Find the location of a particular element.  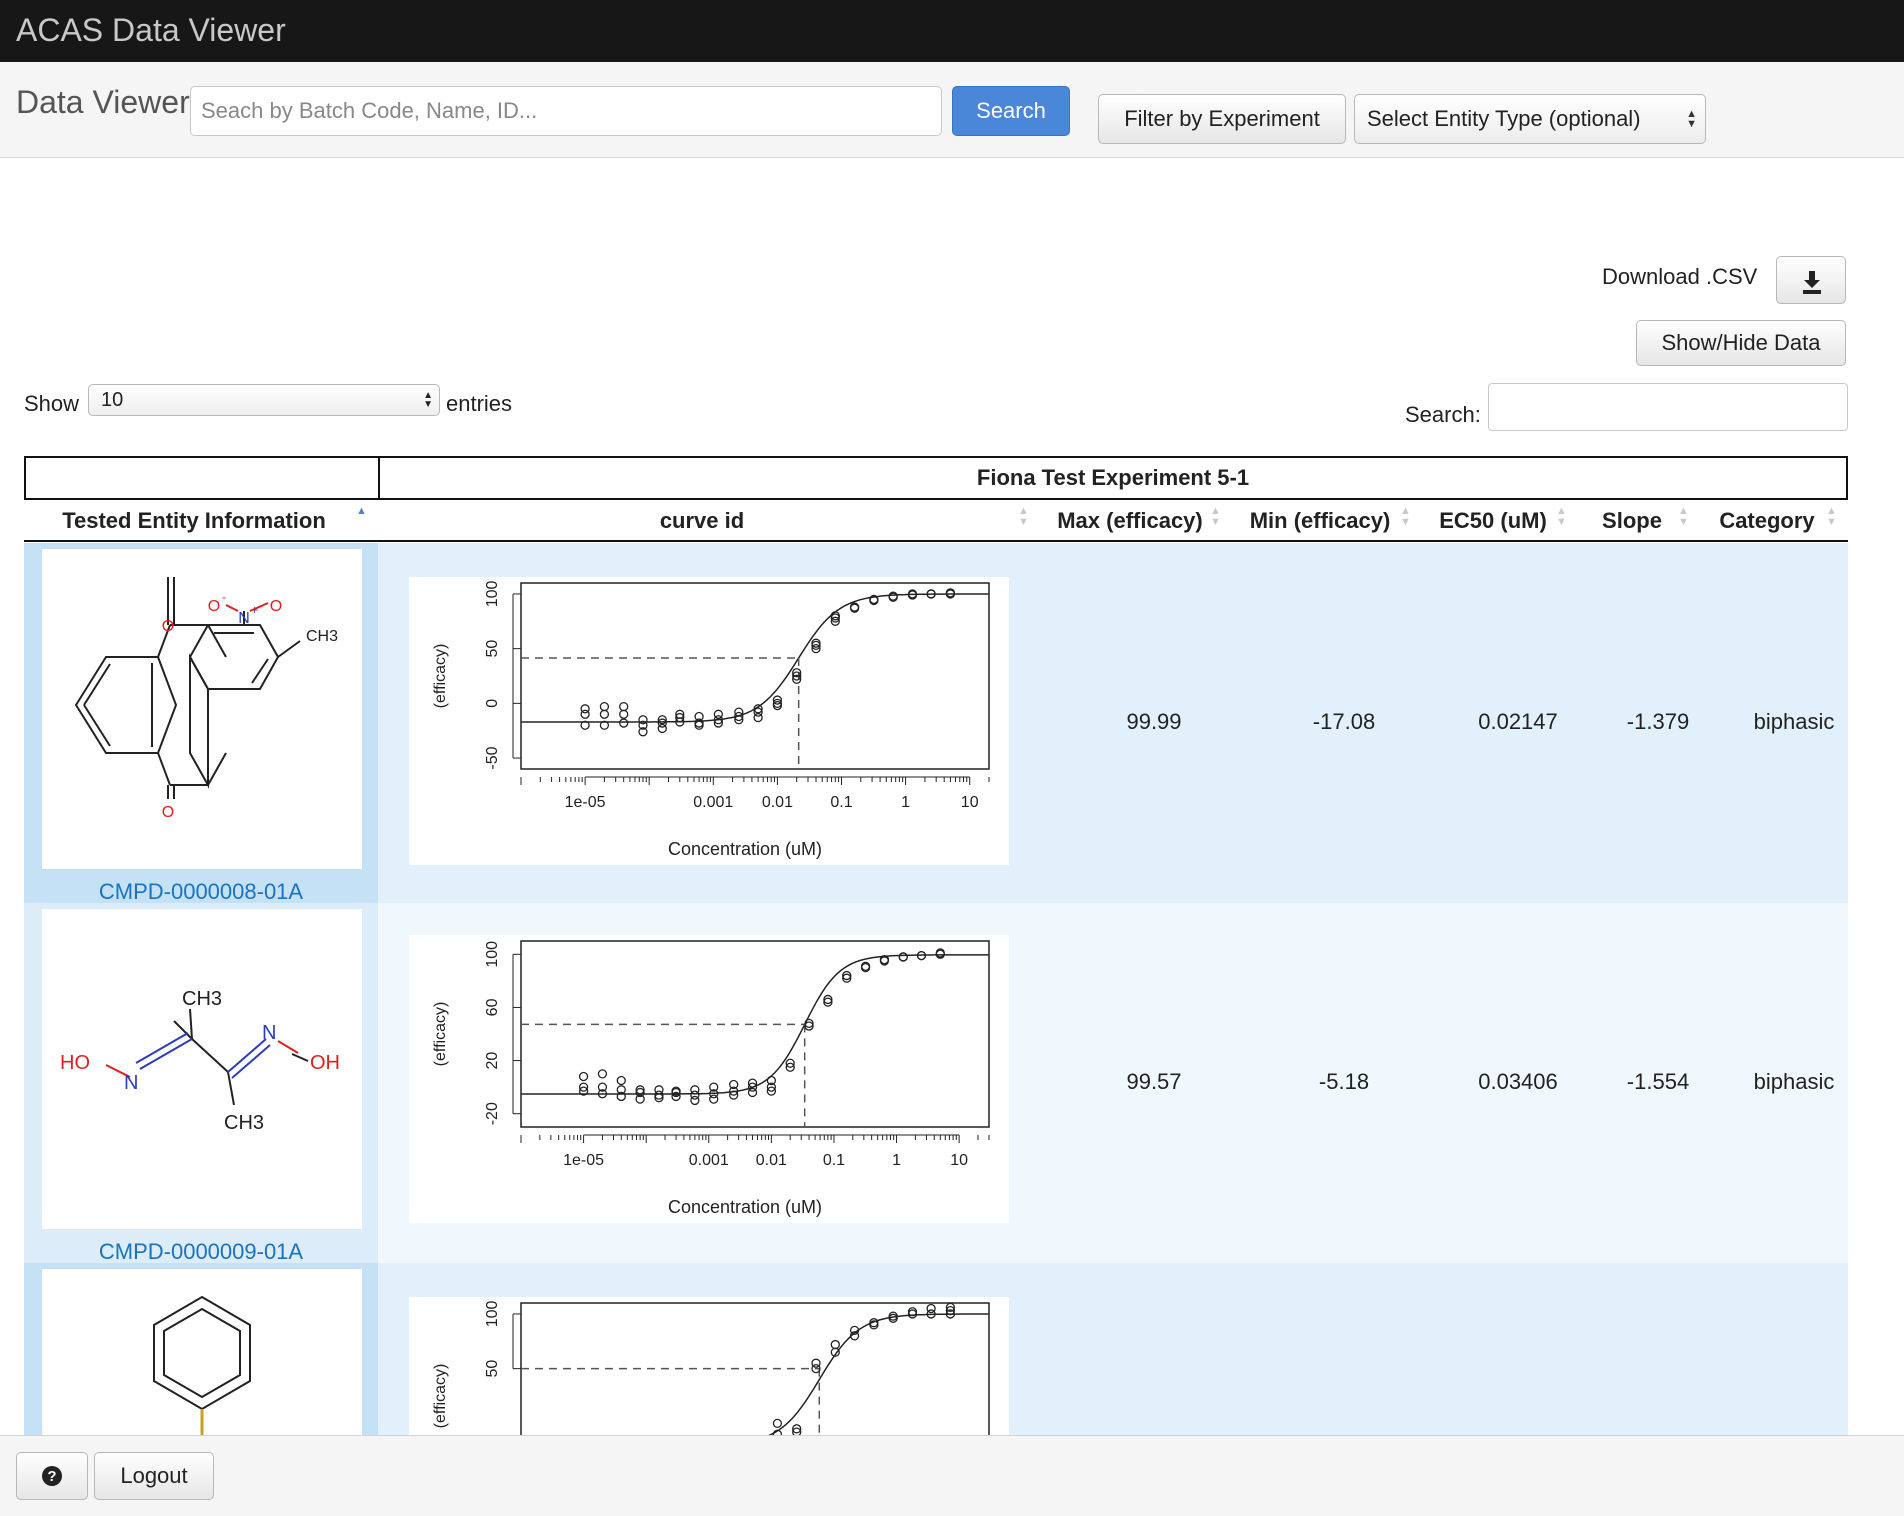

select-arrows-icon: ▲ ▼ is located at coordinates (1691, 119).